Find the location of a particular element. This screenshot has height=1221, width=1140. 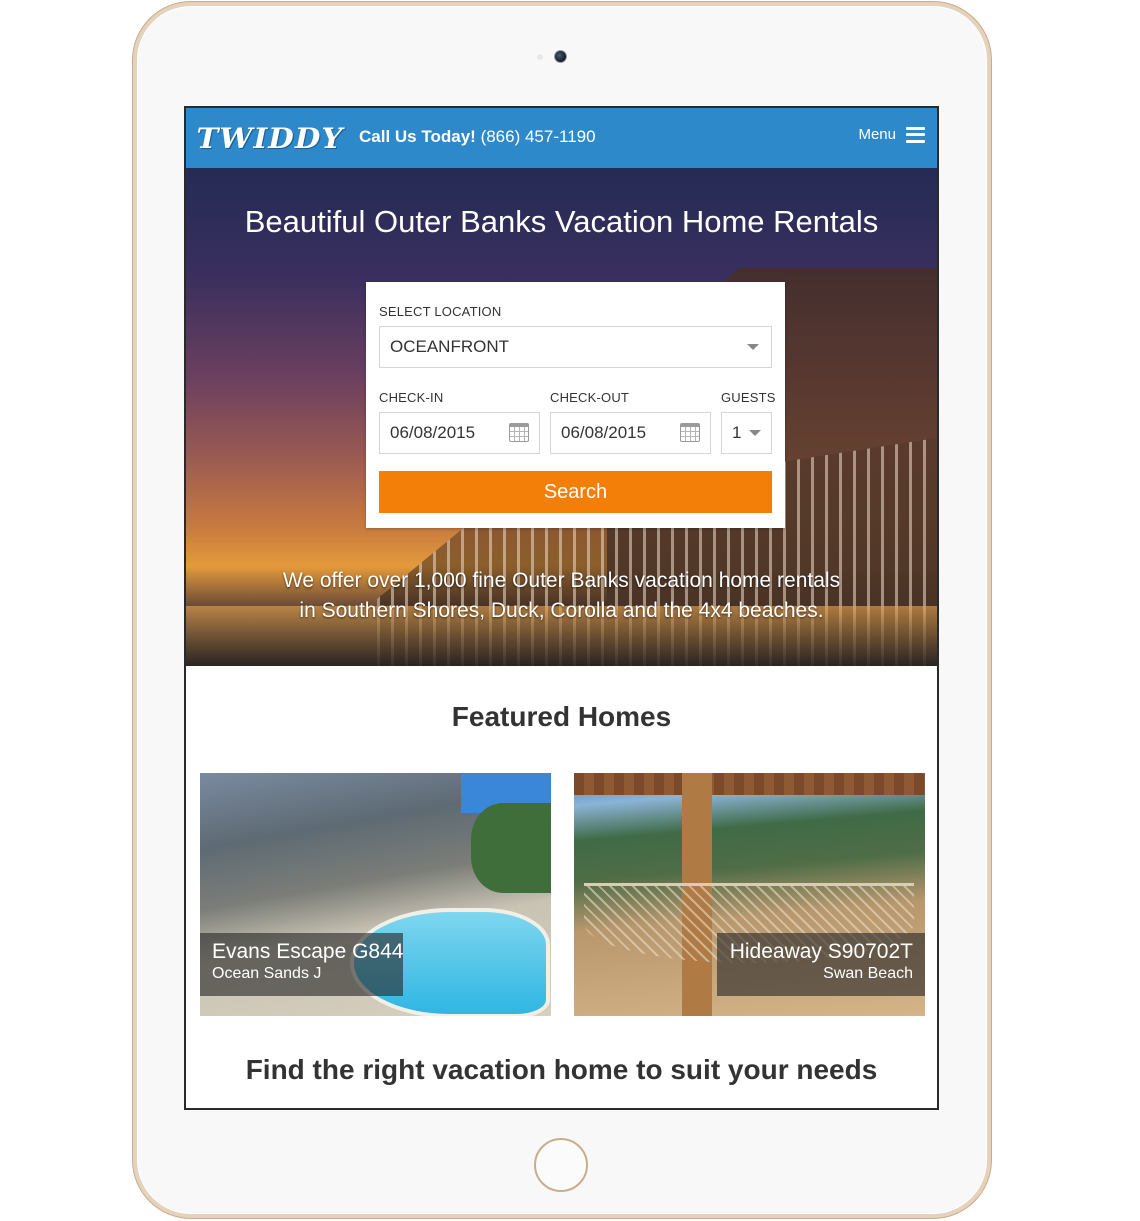

phone-number: (866) 457-1190 is located at coordinates (538, 136).